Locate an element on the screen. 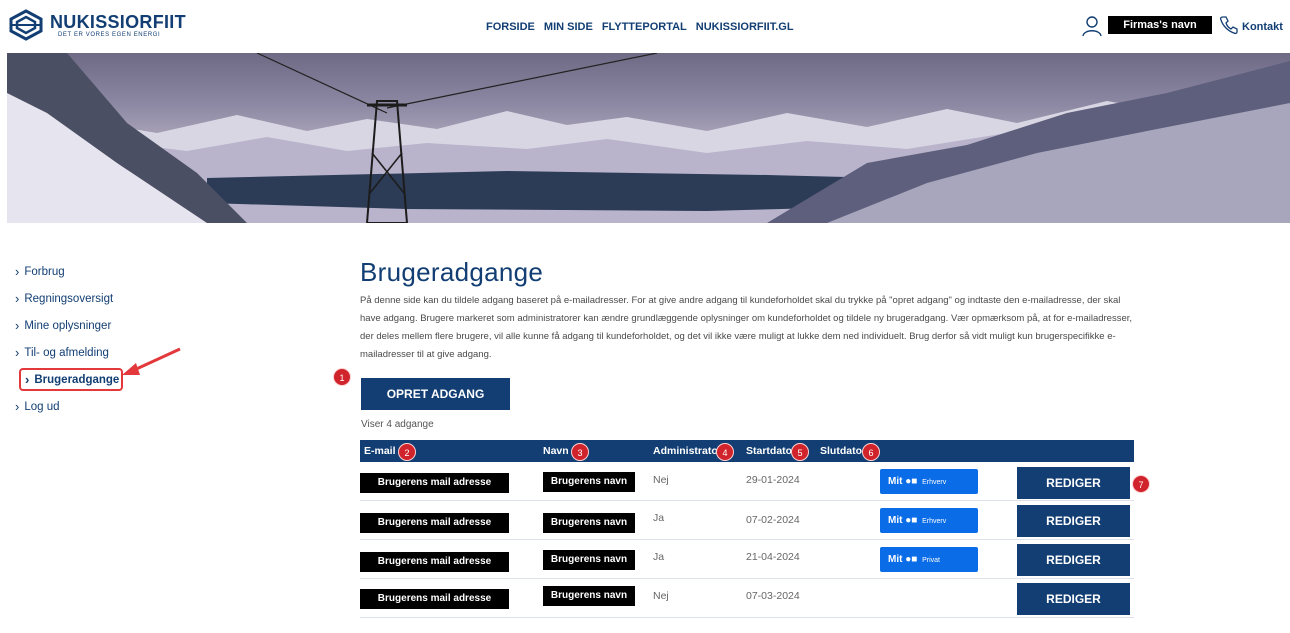 The image size is (1290, 633). nav-min-side: MIN SIDE is located at coordinates (568, 27).